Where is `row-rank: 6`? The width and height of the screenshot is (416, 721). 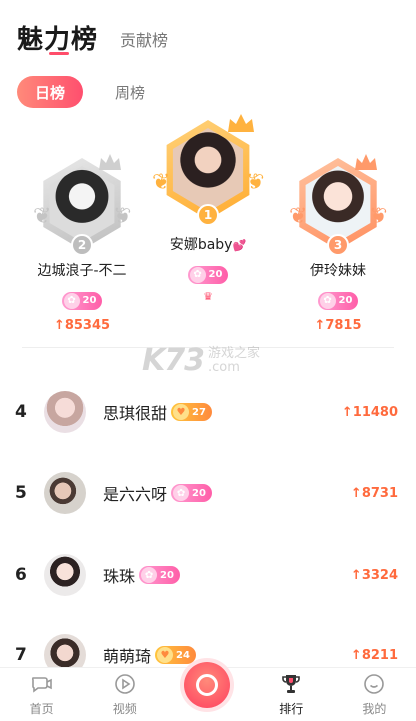 row-rank: 6 is located at coordinates (21, 575).